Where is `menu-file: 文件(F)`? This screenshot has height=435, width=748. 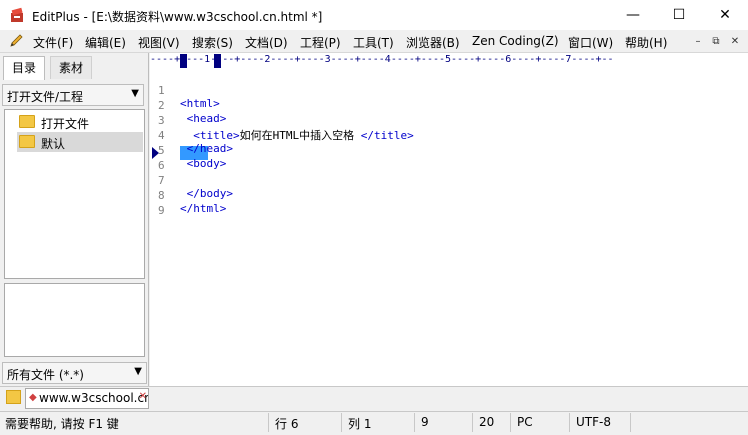
menu-file: 文件(F) is located at coordinates (53, 42).